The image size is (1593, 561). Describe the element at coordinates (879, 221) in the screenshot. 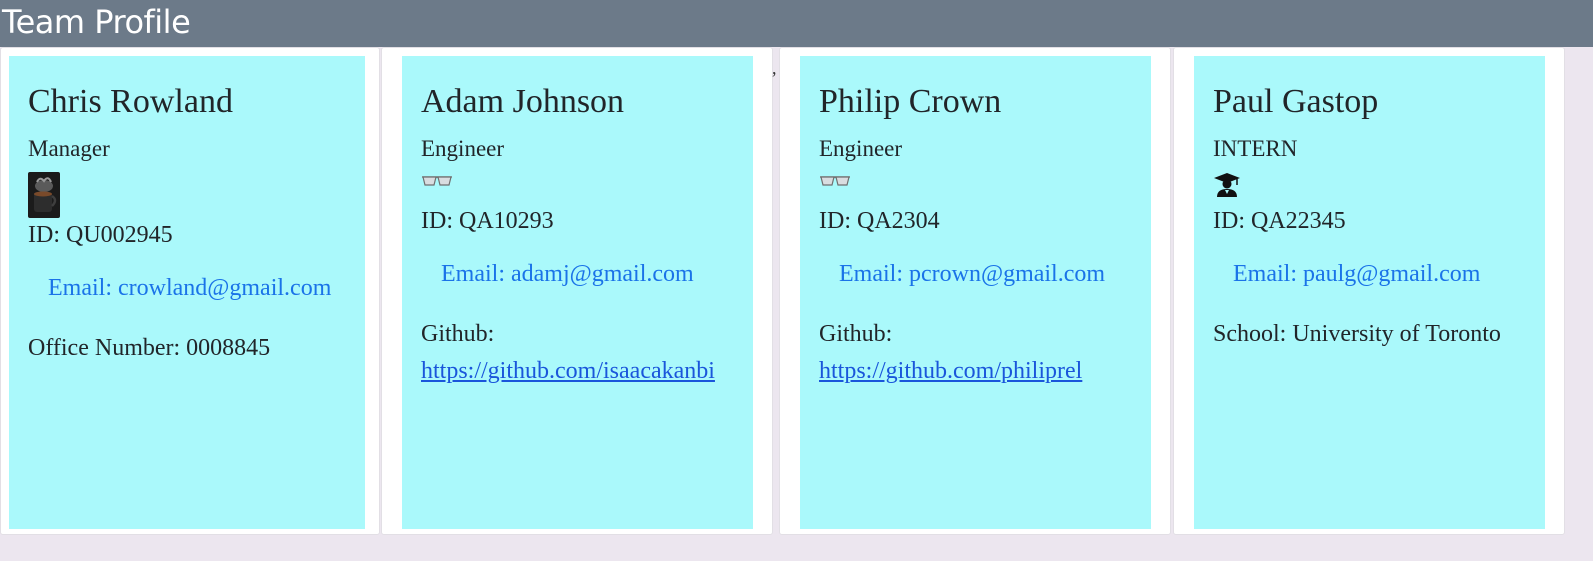

I see `member-id: ID: QA2304` at that location.